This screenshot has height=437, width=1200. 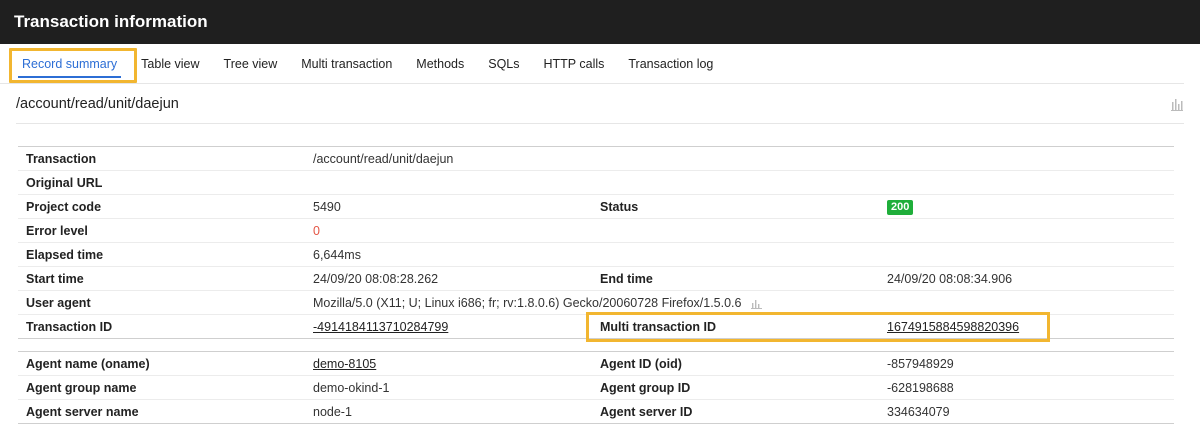 I want to click on window-title-text: Transaction information, so click(x=111, y=21).